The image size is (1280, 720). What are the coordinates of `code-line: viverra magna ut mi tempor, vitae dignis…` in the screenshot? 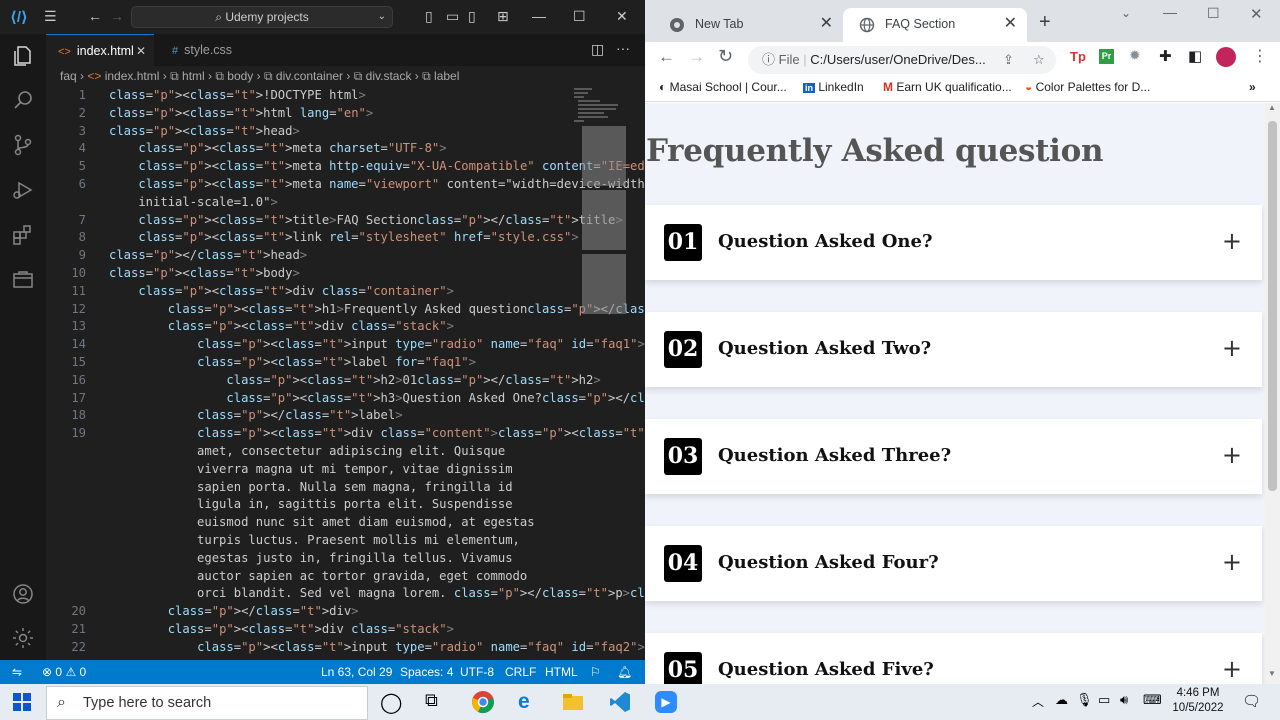 It's located at (311, 469).